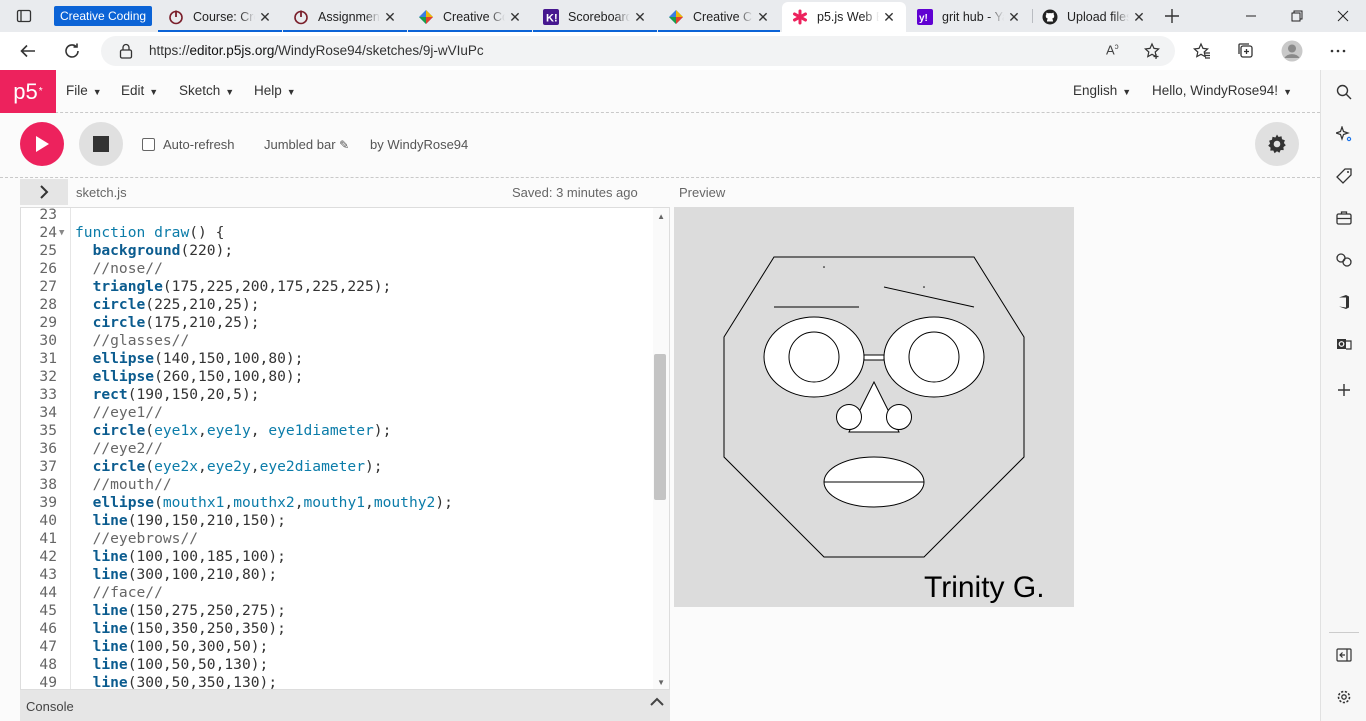 The width and height of the screenshot is (1366, 721). I want to click on p5-logo: p5 *, so click(28, 91).